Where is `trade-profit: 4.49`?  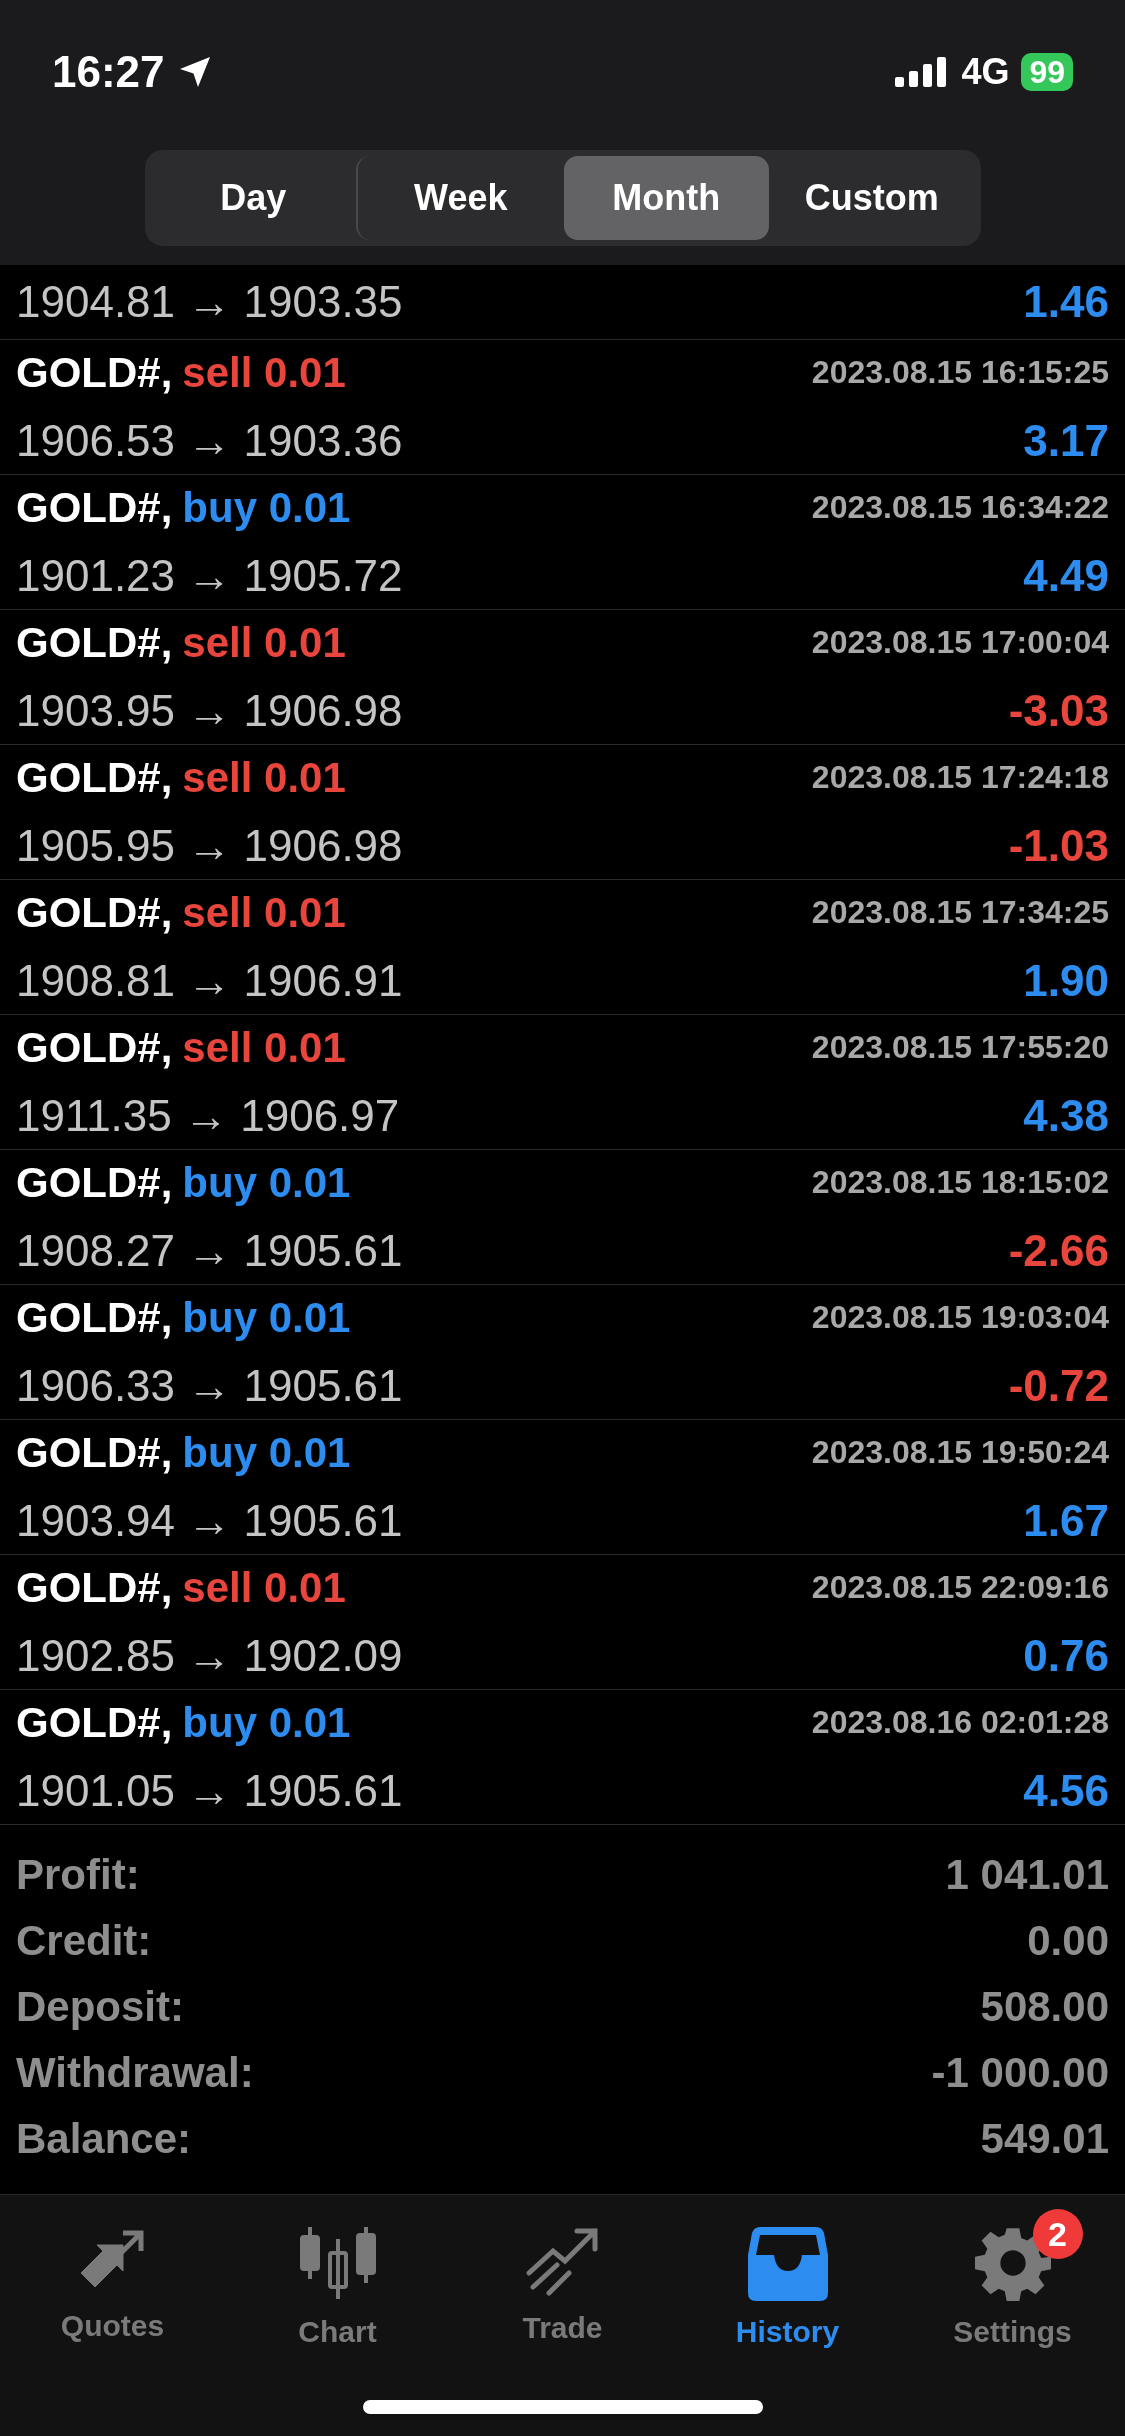 trade-profit: 4.49 is located at coordinates (1066, 575).